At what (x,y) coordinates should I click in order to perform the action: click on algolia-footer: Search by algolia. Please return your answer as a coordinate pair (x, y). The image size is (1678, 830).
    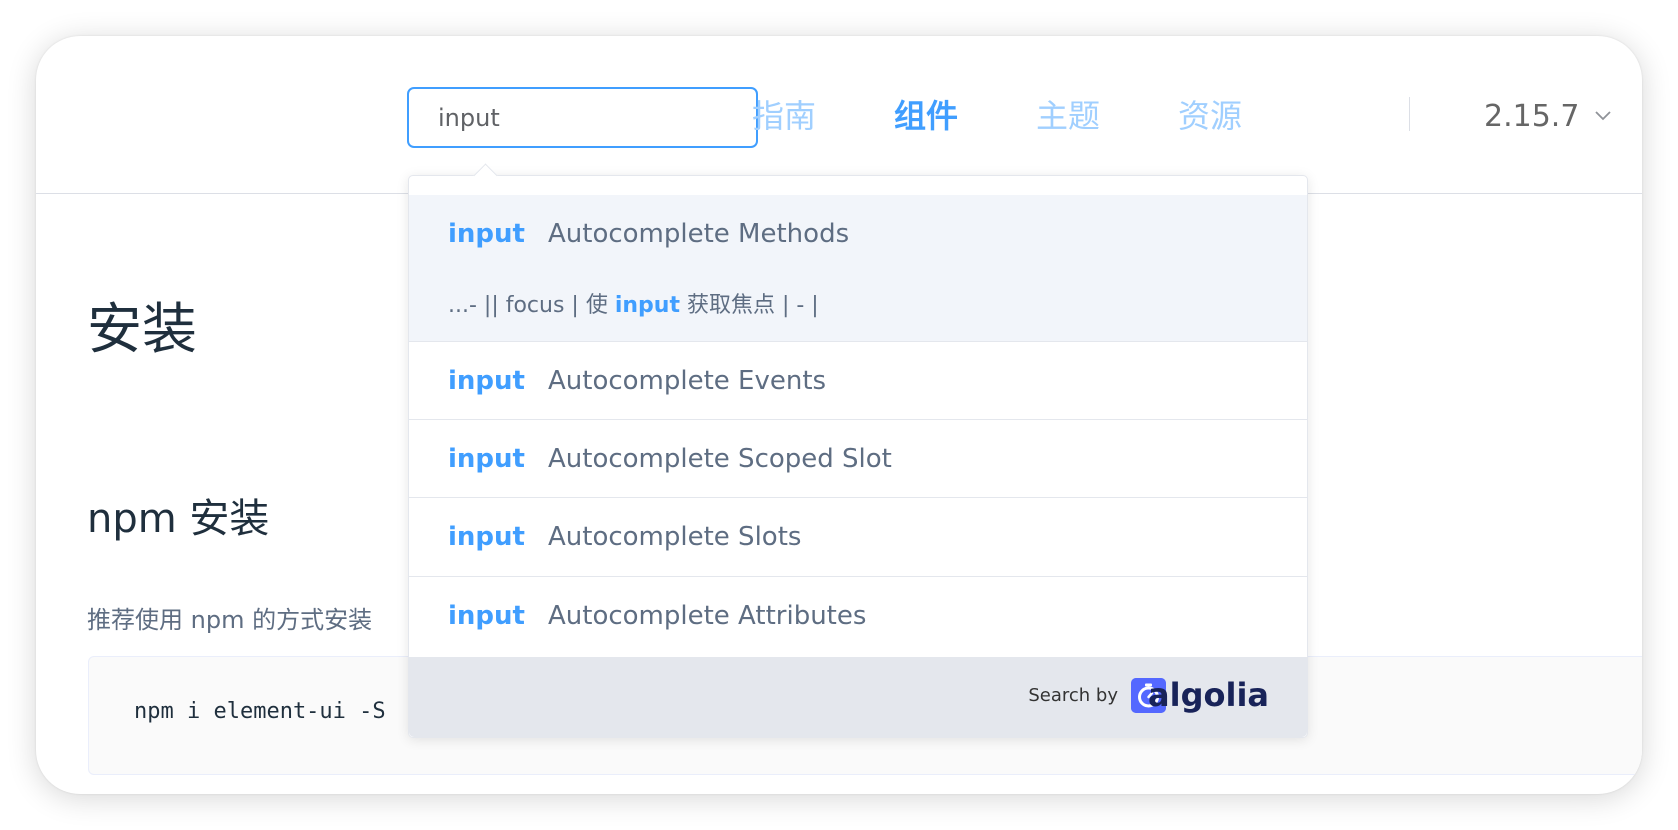
    Looking at the image, I should click on (858, 697).